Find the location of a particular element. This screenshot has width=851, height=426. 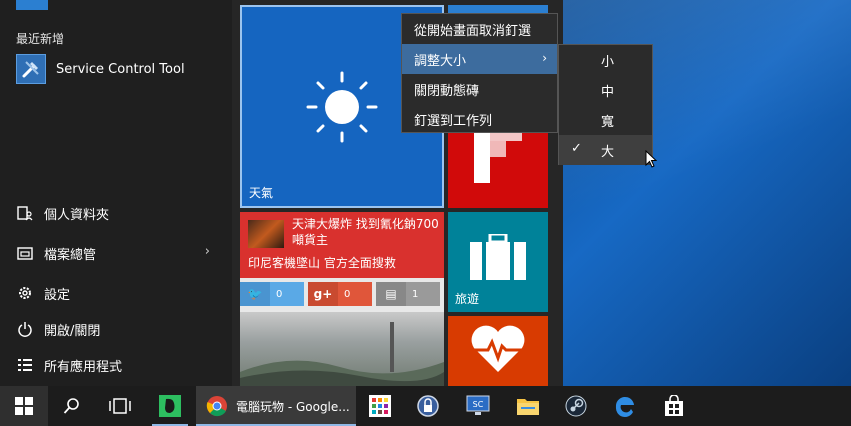

nav-settings: 設定 is located at coordinates (116, 293).